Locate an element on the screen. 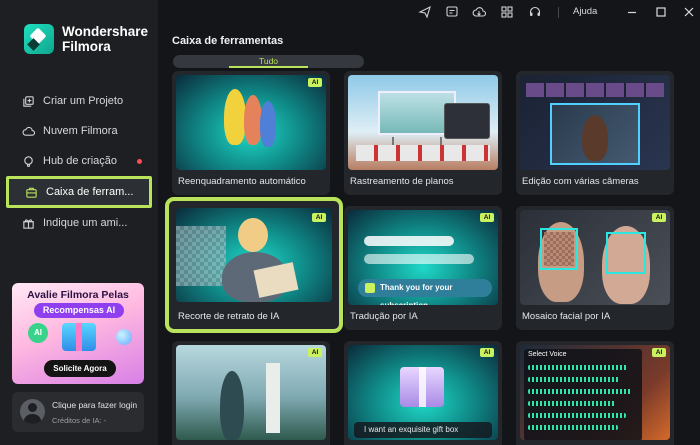 This screenshot has height=445, width=700. logo-line1: Wondershare is located at coordinates (105, 31).